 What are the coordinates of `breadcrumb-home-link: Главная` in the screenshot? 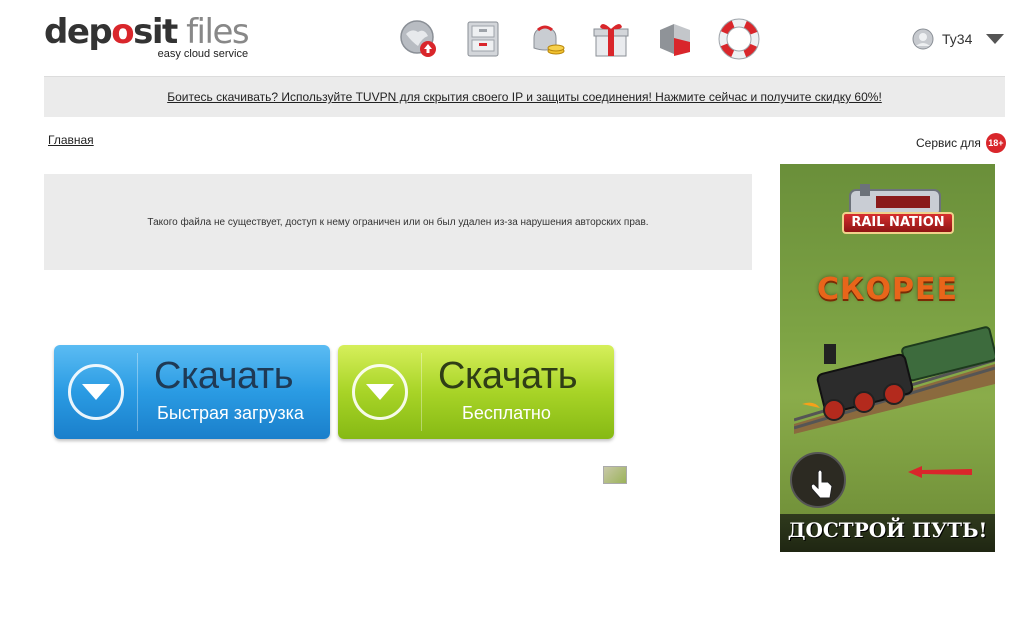 It's located at (71, 140).